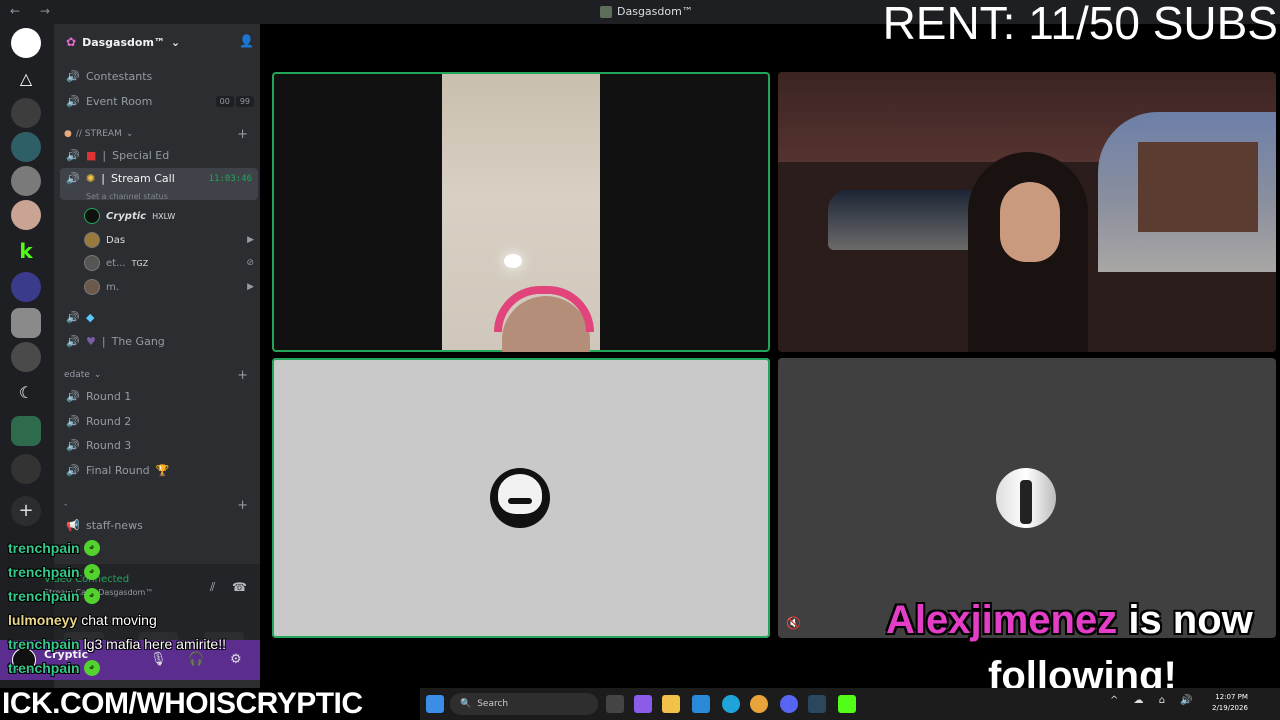  I want to click on channel-the-gang: 🔊 ♥ | The Gang, so click(159, 341).